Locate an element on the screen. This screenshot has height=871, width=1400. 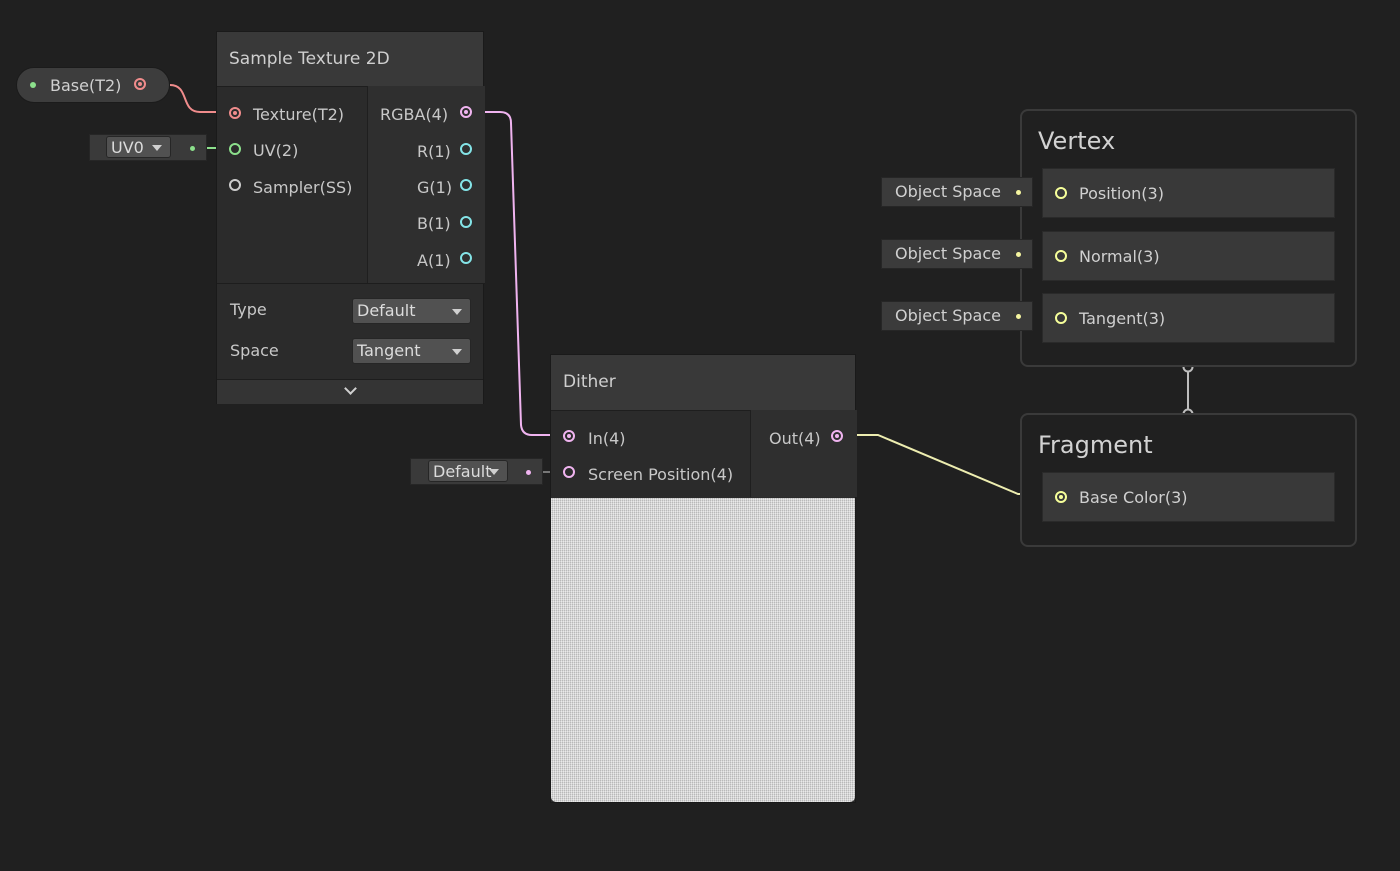
vertex-context: Vertex Position(3) Normal(3) Tangent(3) is located at coordinates (1188, 238).